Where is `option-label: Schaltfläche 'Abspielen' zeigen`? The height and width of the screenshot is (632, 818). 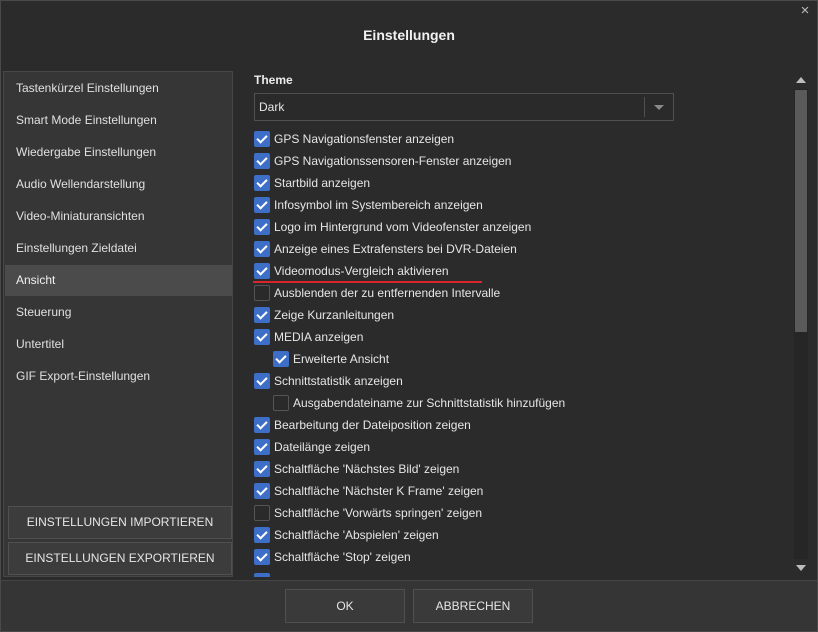
option-label: Schaltfläche 'Abspielen' zeigen is located at coordinates (356, 535).